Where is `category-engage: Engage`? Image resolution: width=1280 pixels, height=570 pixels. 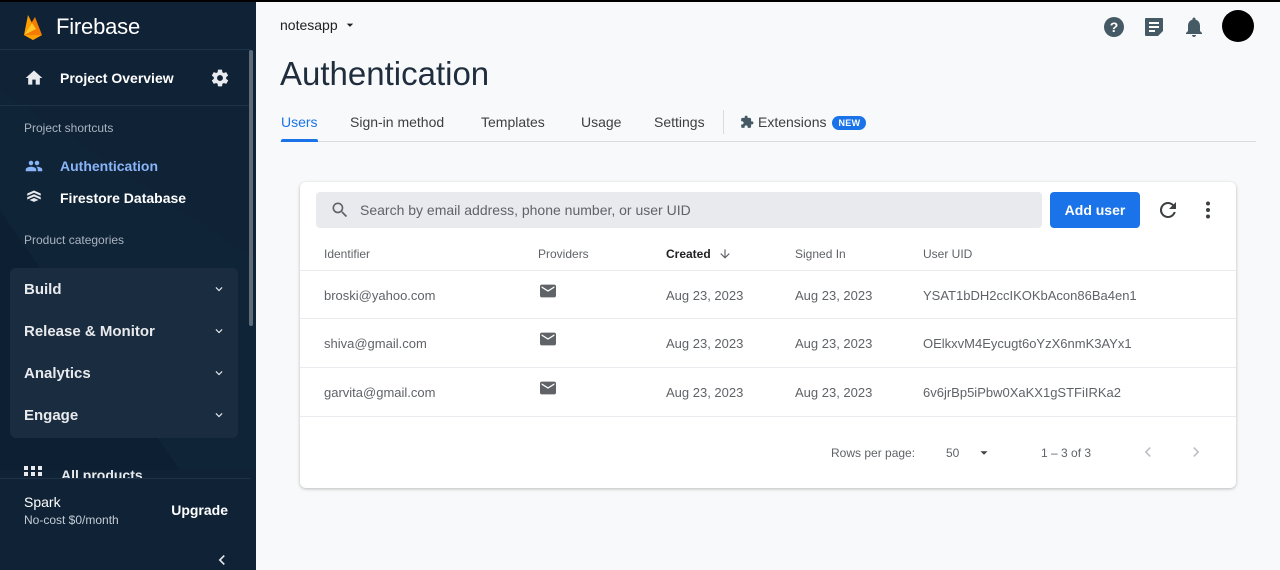
category-engage: Engage is located at coordinates (124, 415).